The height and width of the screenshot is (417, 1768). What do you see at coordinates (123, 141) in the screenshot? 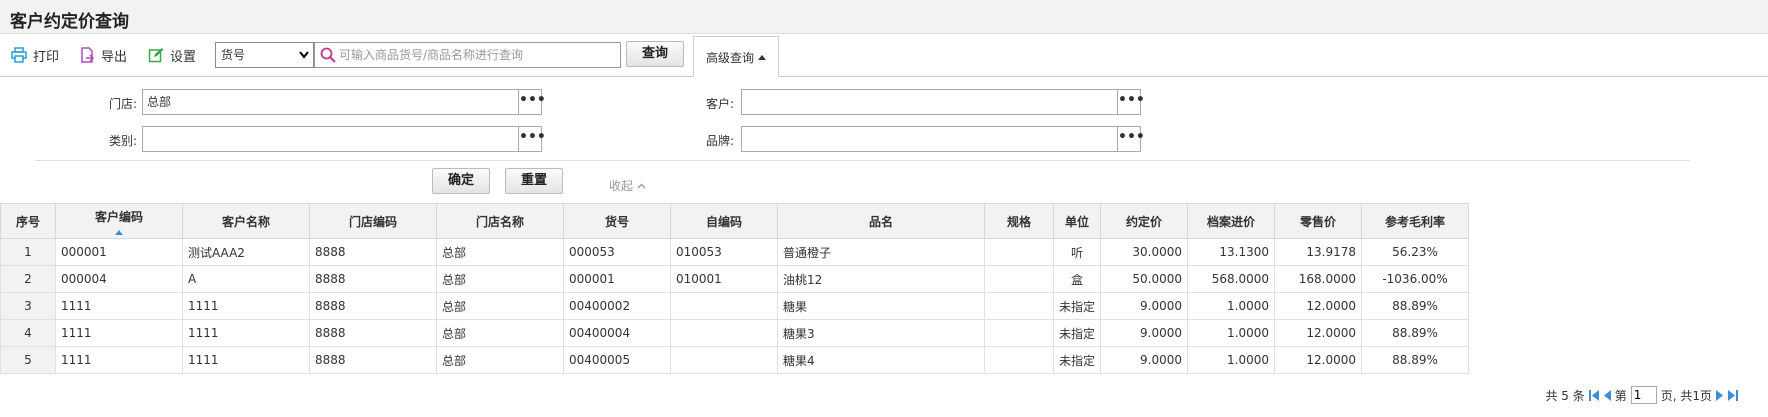
I see `category-label: 类别:` at bounding box center [123, 141].